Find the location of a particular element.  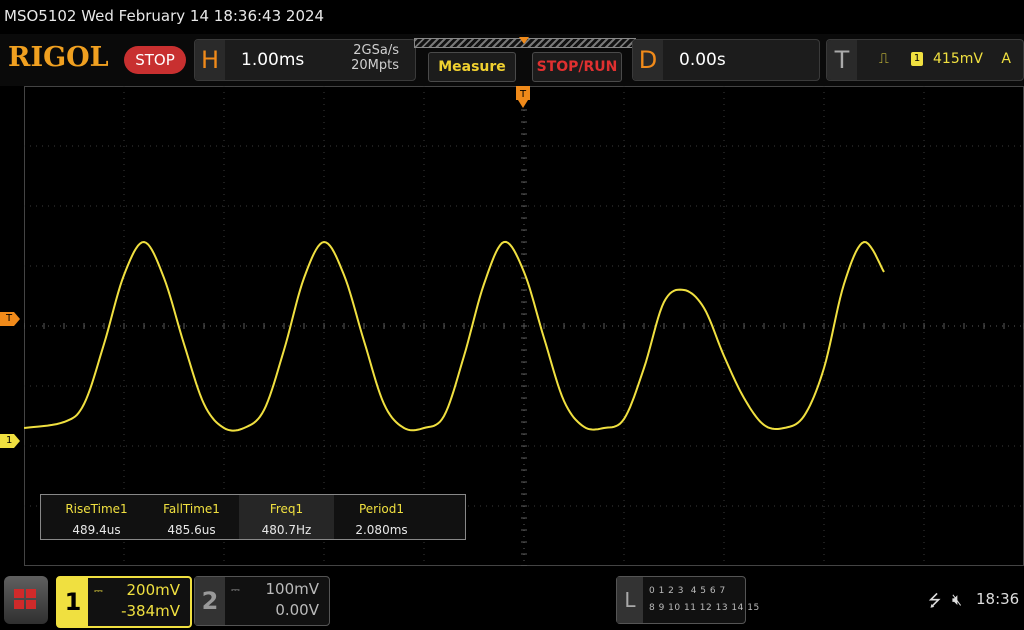

measurement-name: Freq1 is located at coordinates (286, 509).